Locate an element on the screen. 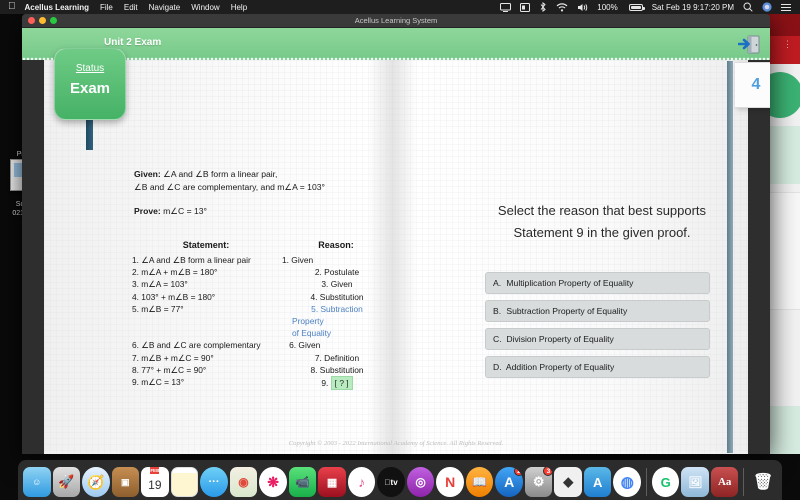 This screenshot has height=500, width=800. dock-item-notes is located at coordinates (184, 482).